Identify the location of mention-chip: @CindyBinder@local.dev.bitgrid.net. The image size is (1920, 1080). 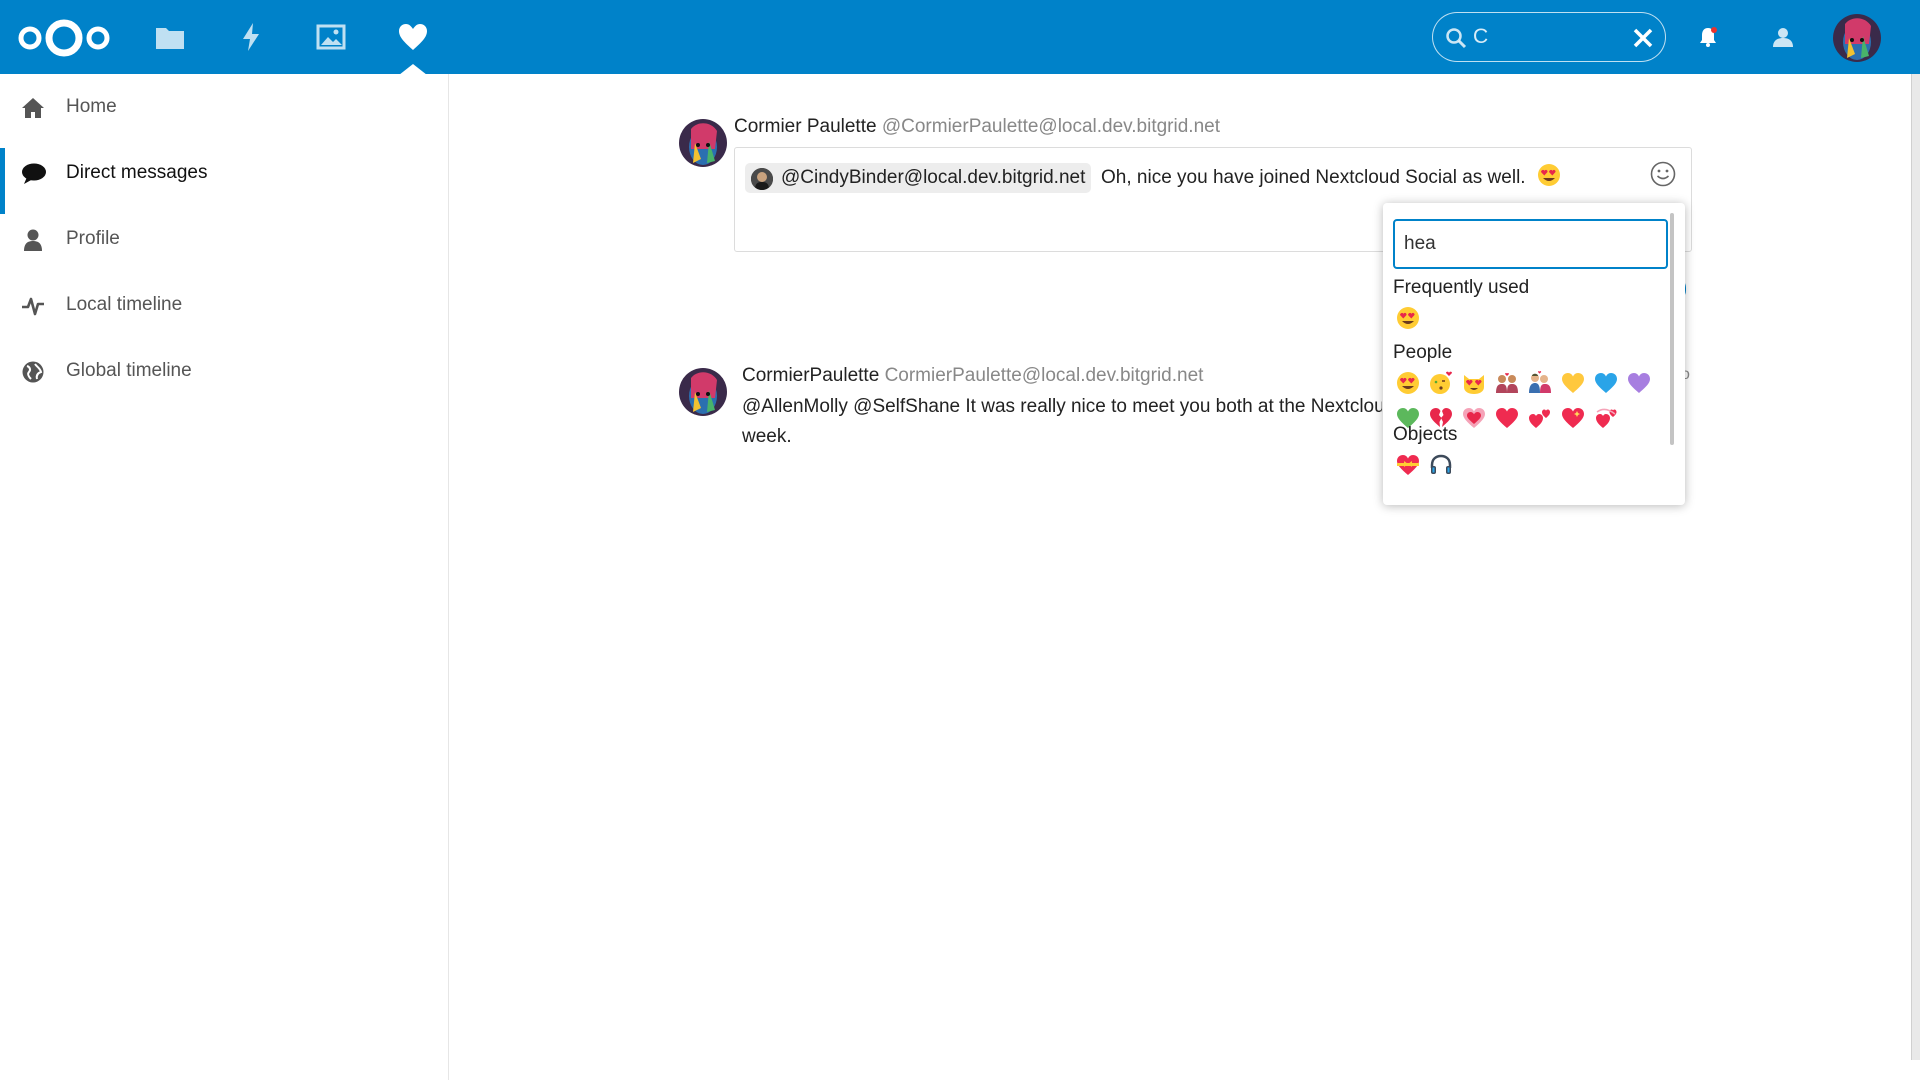
(918, 178).